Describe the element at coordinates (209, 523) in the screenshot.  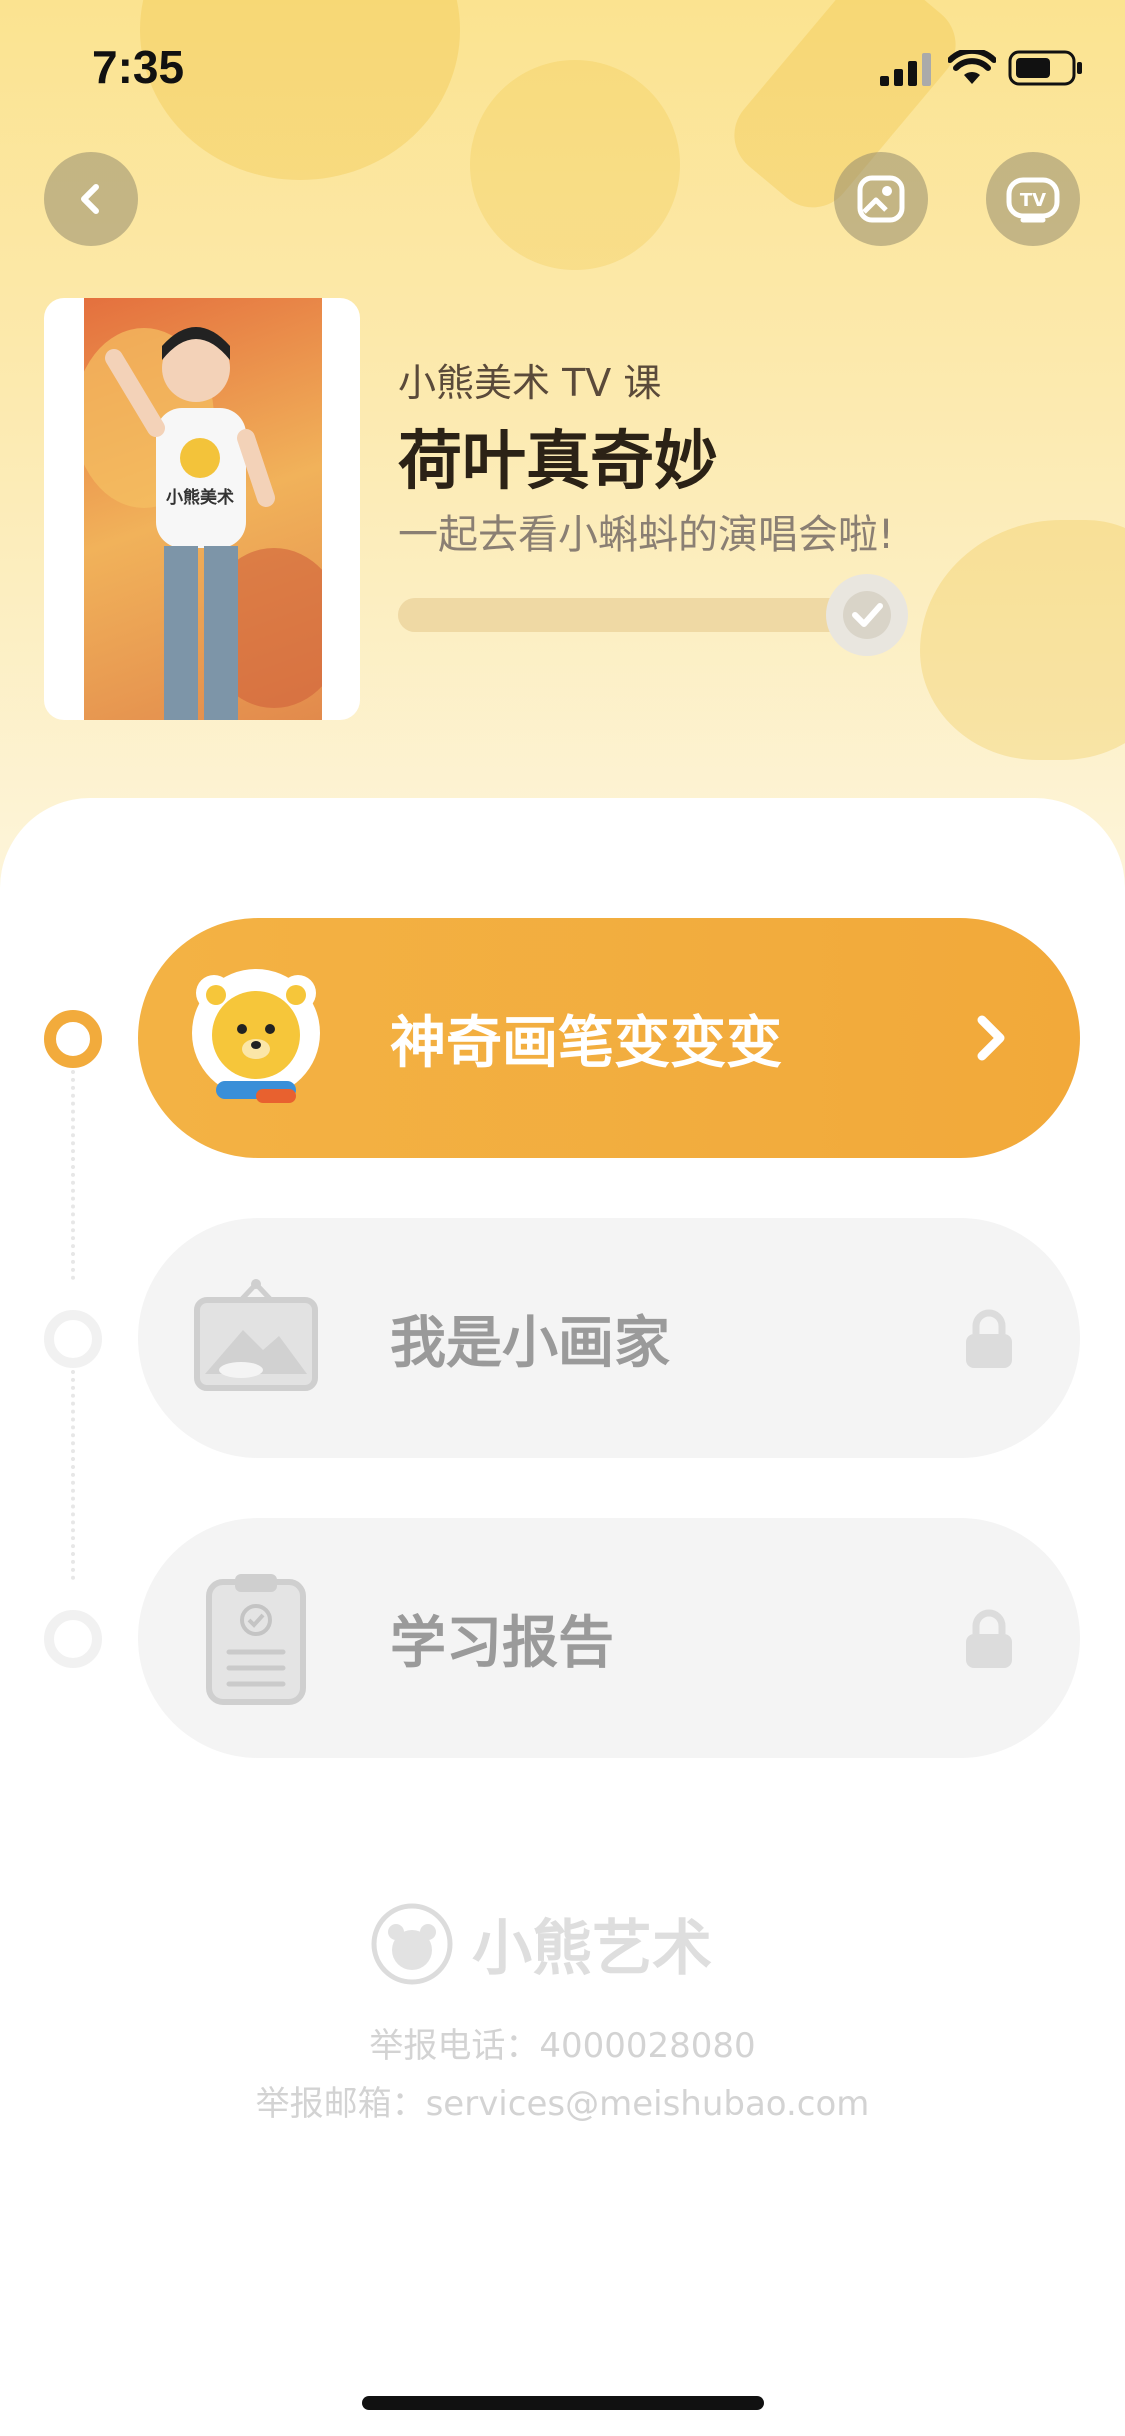
I see `teacher-illustration: 小熊美术` at that location.